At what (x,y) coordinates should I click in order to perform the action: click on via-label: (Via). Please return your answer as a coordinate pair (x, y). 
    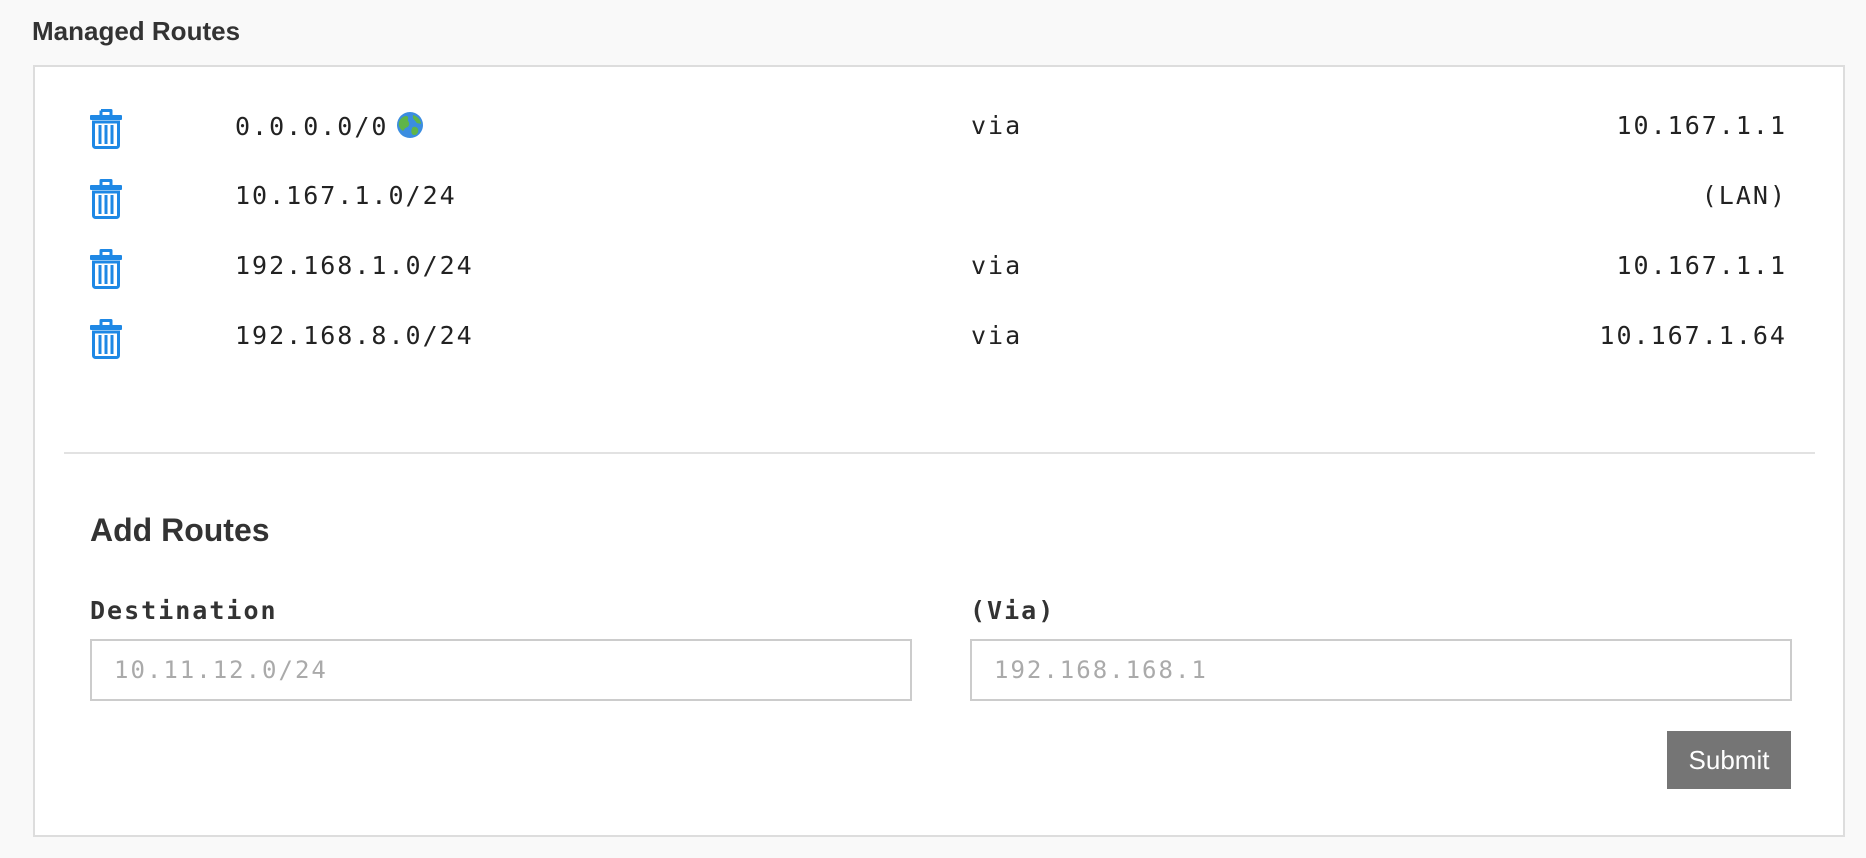
    Looking at the image, I should click on (1013, 610).